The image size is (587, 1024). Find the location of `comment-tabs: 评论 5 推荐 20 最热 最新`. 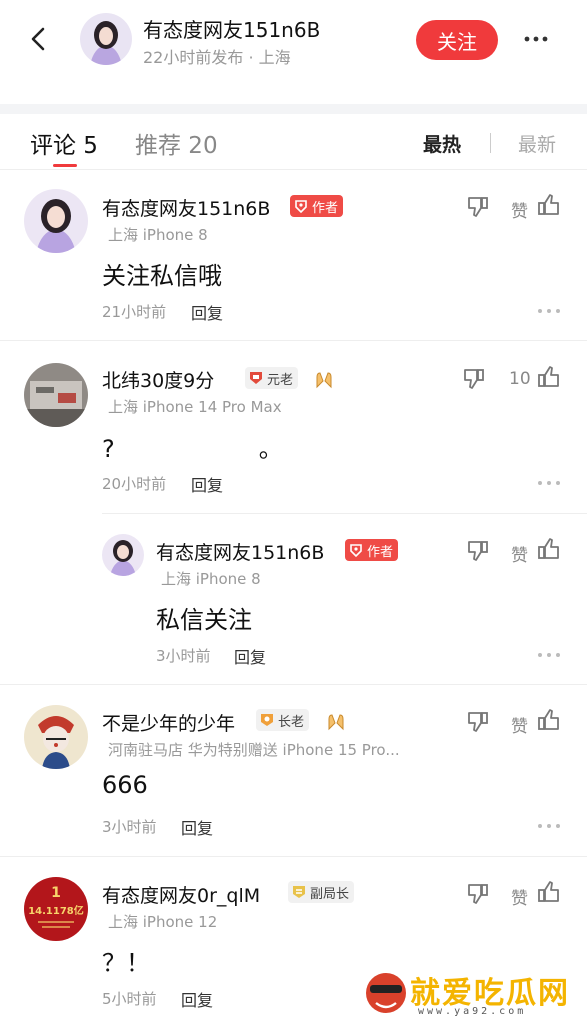

comment-tabs: 评论 5 推荐 20 最热 最新 is located at coordinates (293, 142).